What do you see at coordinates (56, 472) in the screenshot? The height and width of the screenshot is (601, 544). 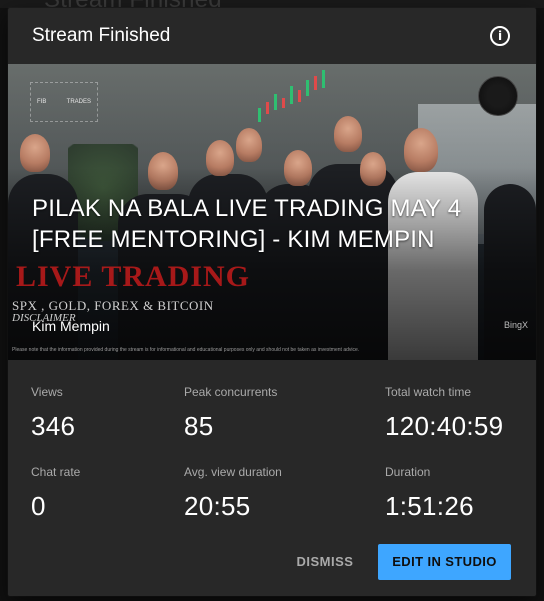 I see `stat-label: Chat rate` at bounding box center [56, 472].